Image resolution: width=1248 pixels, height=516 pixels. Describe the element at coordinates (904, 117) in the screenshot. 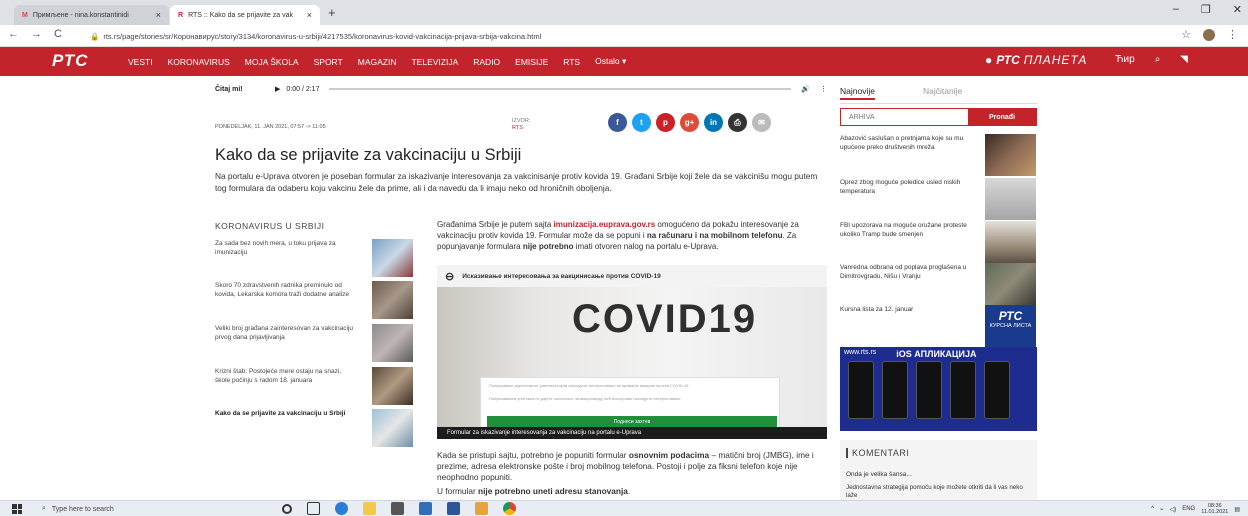

I see `archive-search-input: ARHIVA` at that location.